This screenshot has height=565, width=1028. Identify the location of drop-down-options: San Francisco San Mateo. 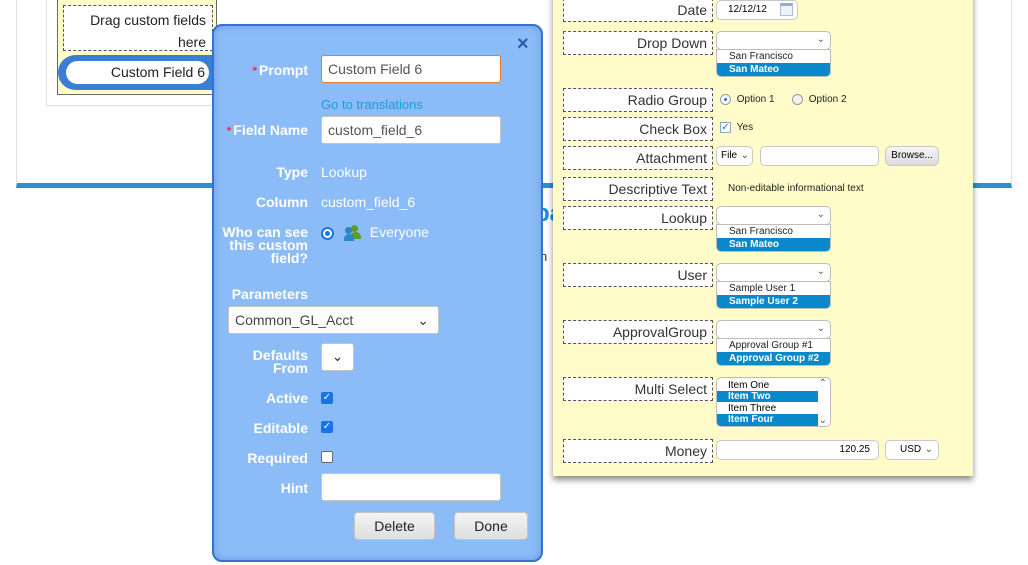
(773, 63).